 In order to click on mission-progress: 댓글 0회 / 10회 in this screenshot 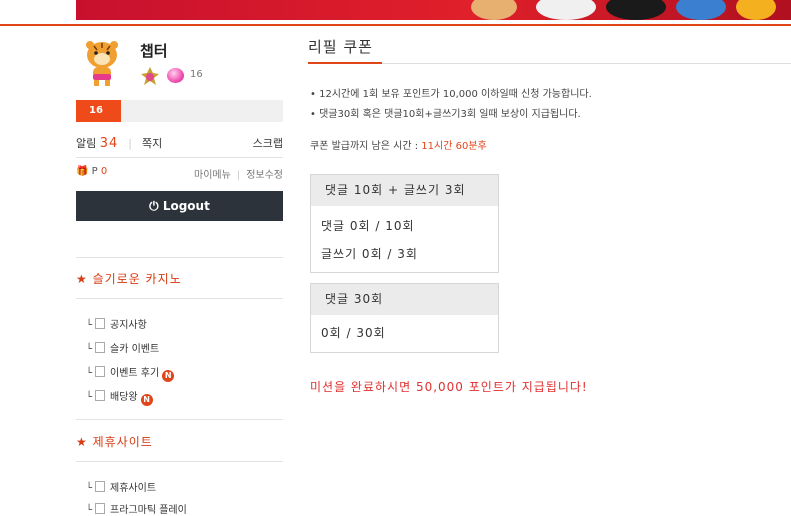, I will do `click(368, 226)`.